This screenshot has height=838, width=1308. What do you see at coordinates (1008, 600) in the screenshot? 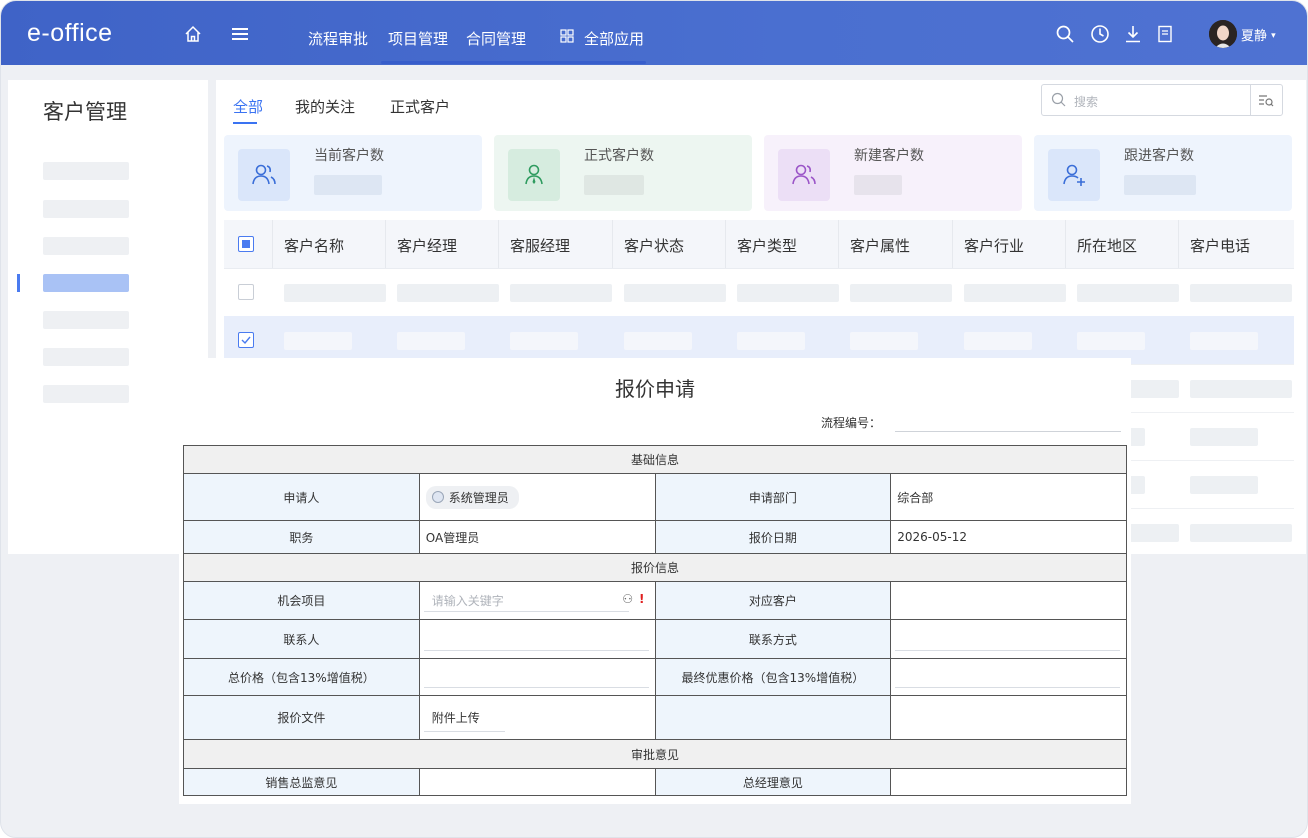
I see `customer-field` at bounding box center [1008, 600].